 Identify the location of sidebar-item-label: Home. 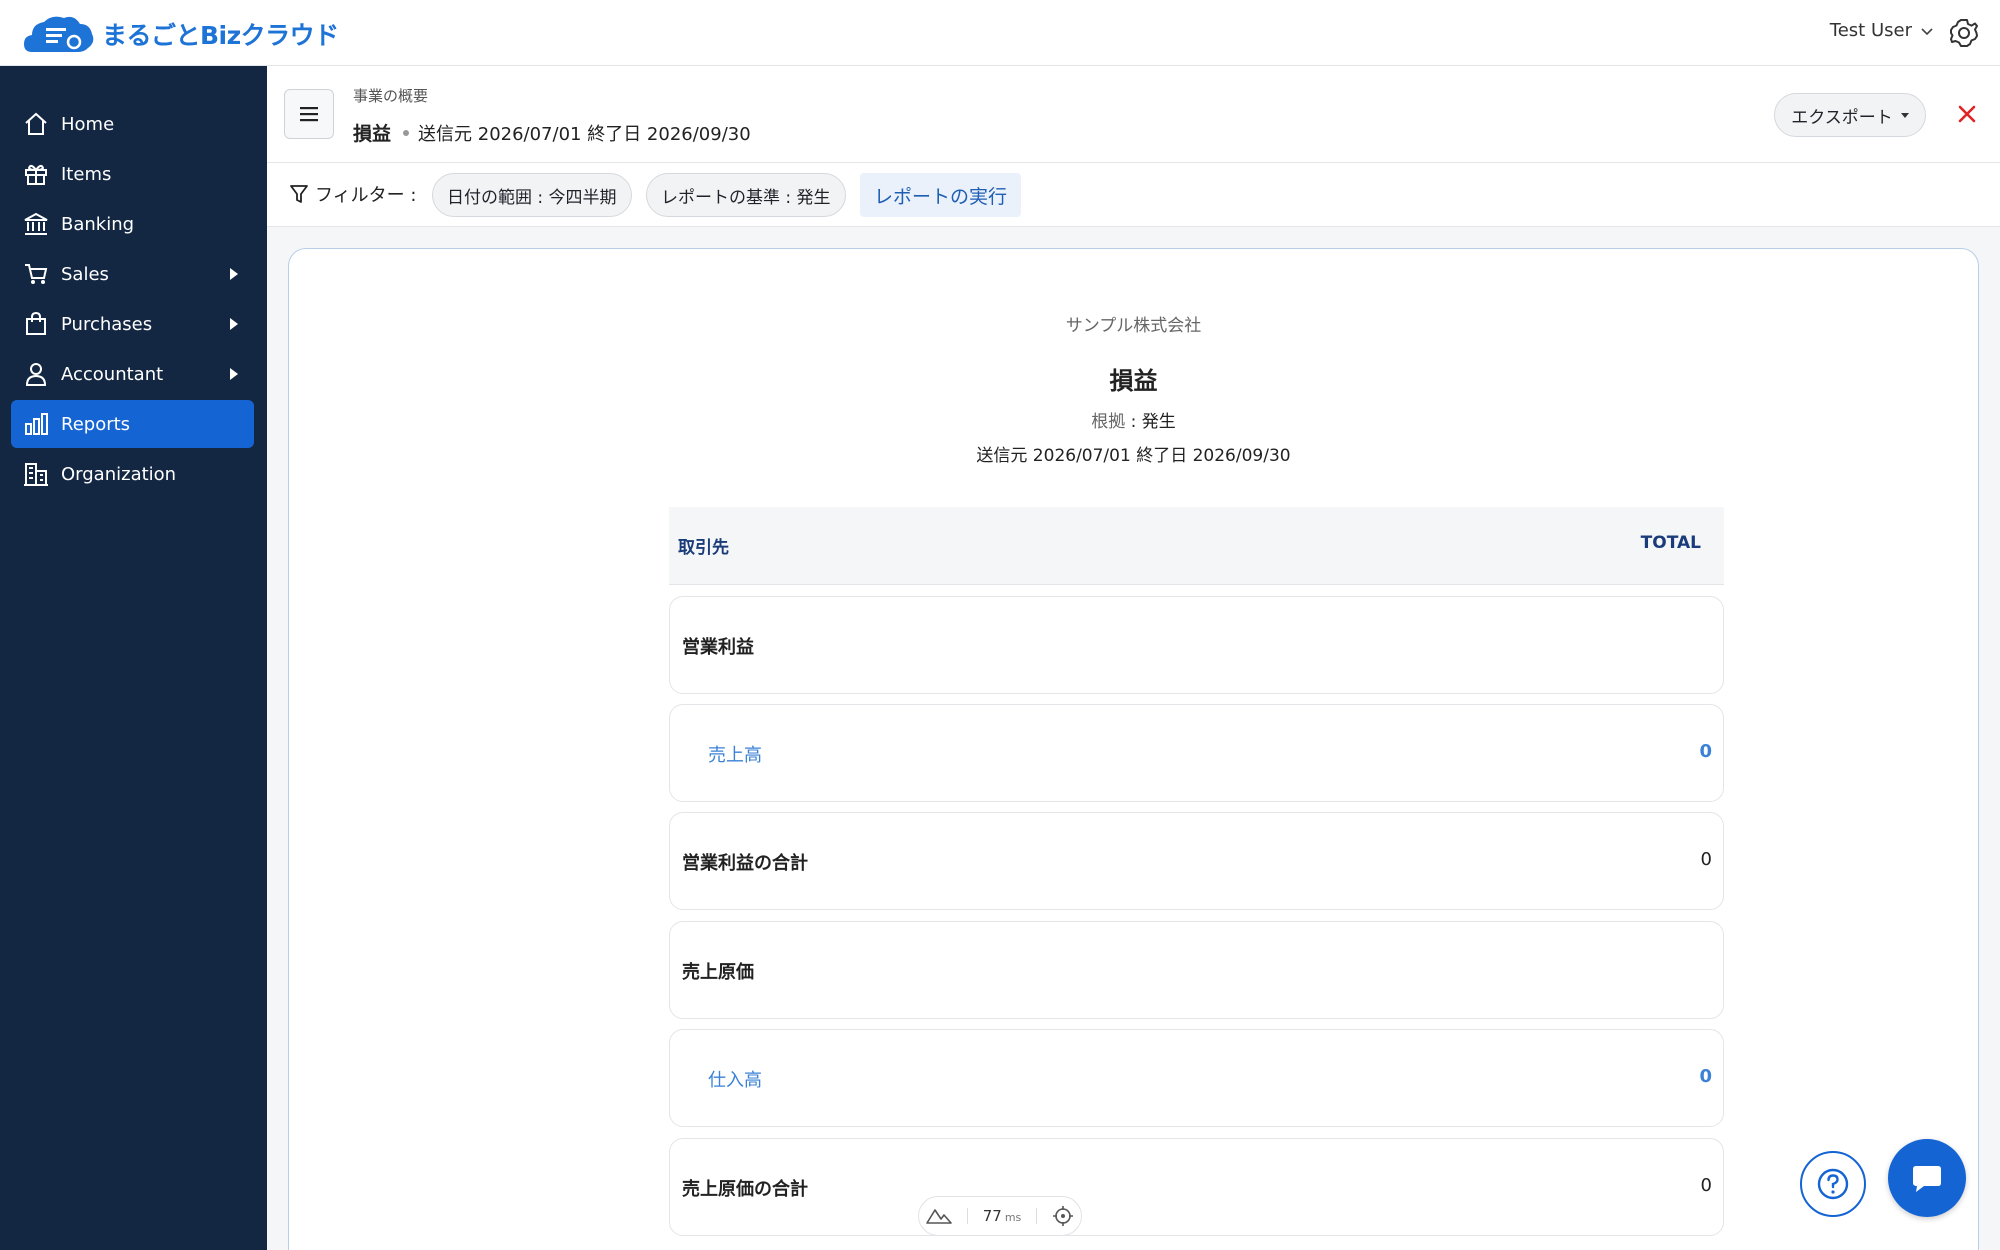
(88, 124).